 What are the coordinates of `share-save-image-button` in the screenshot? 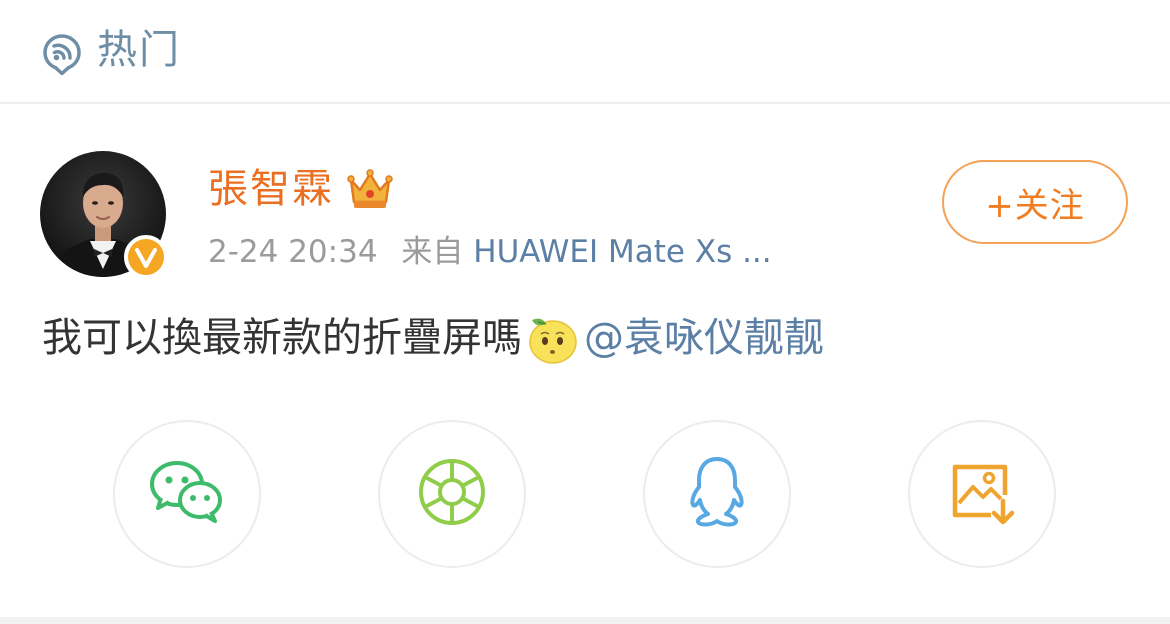 It's located at (982, 494).